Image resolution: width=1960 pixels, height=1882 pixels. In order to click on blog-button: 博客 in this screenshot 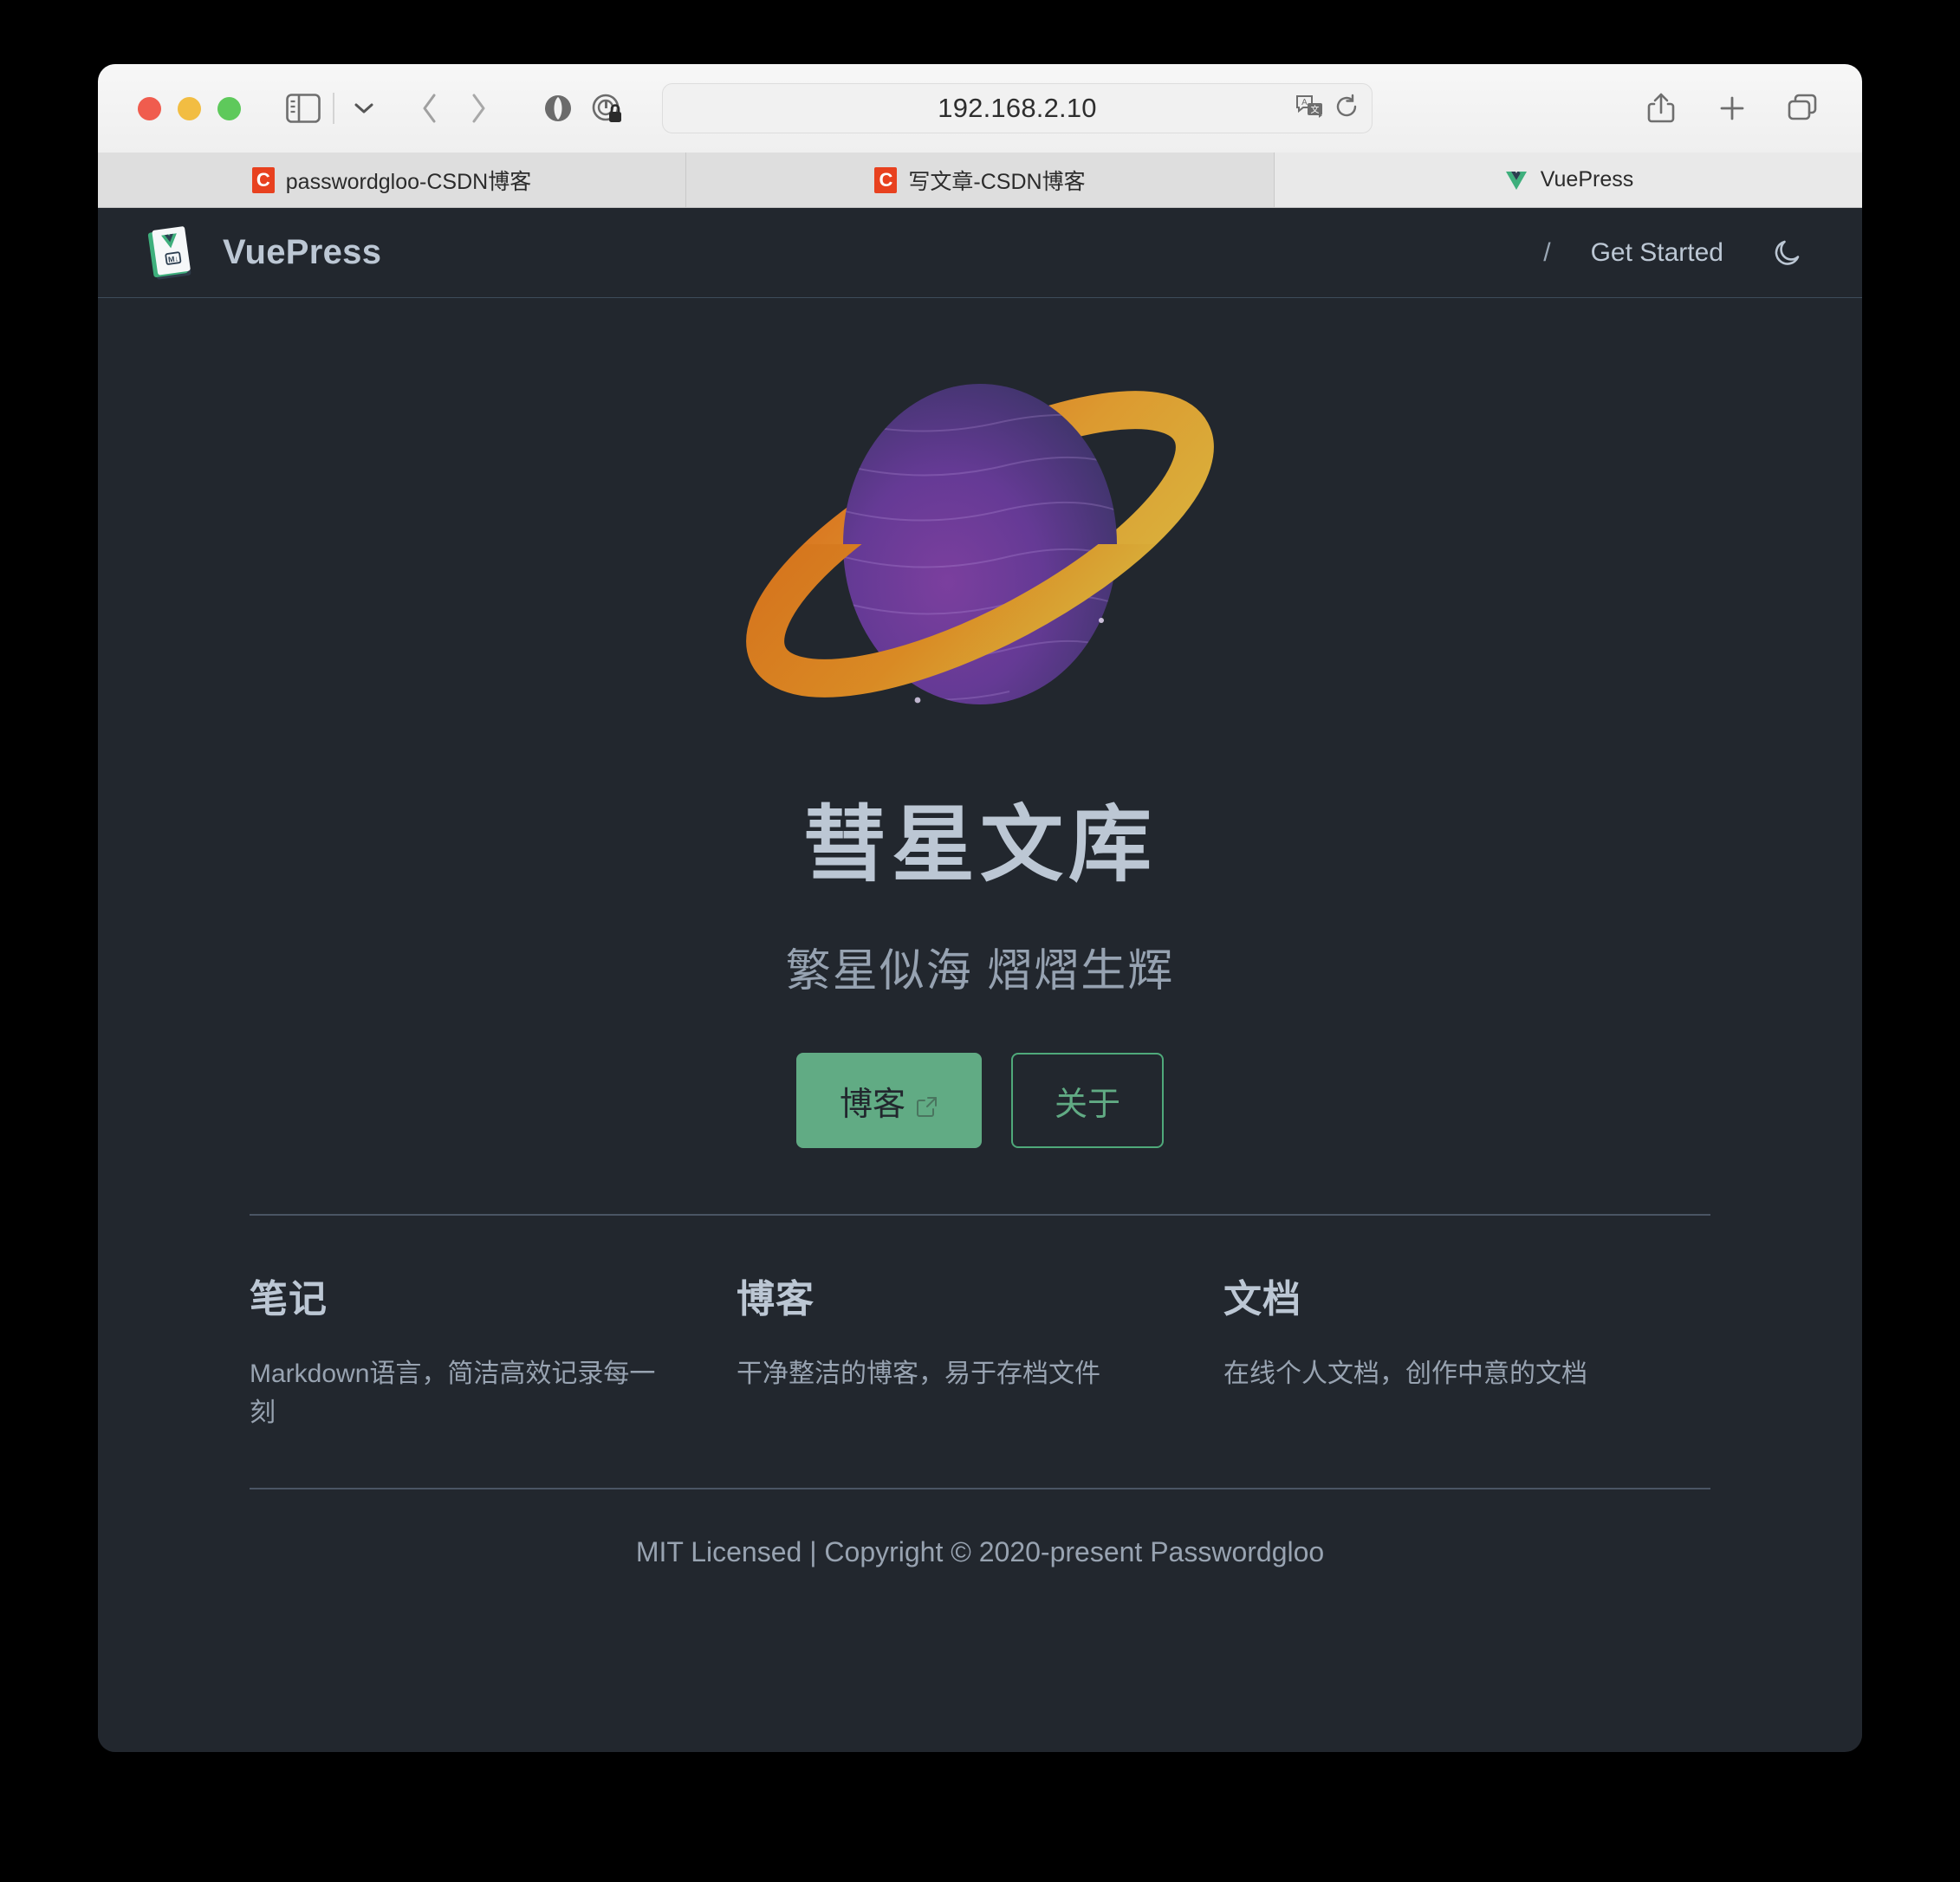, I will do `click(888, 1100)`.